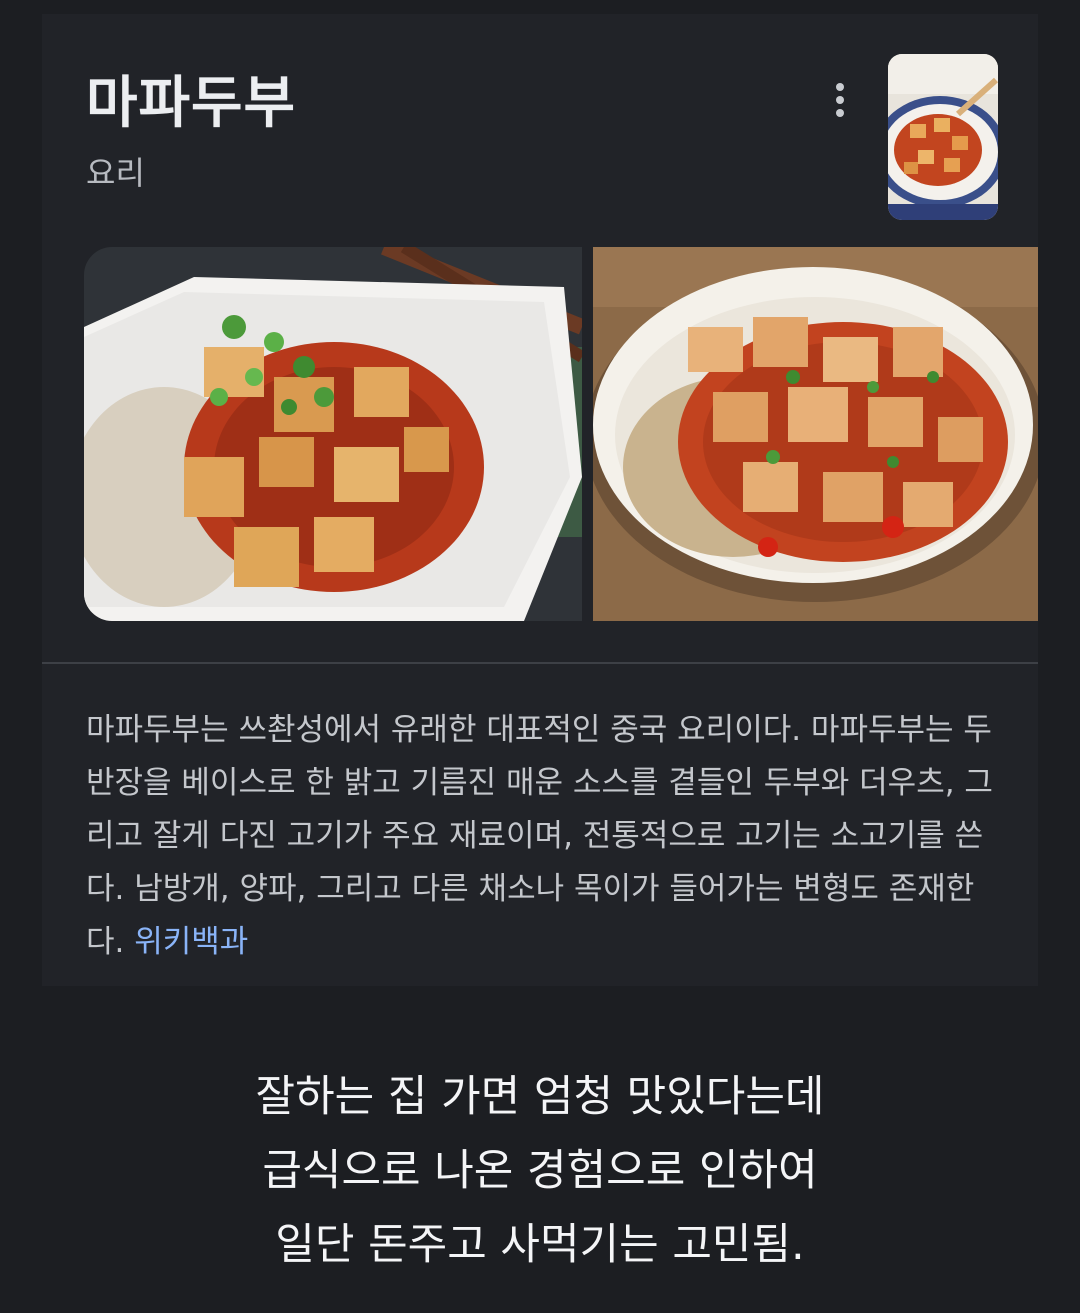 This screenshot has width=1080, height=1313. What do you see at coordinates (540, 1097) in the screenshot?
I see `caption-line: 잘하는 집 가면 엄청 맛있다는데` at bounding box center [540, 1097].